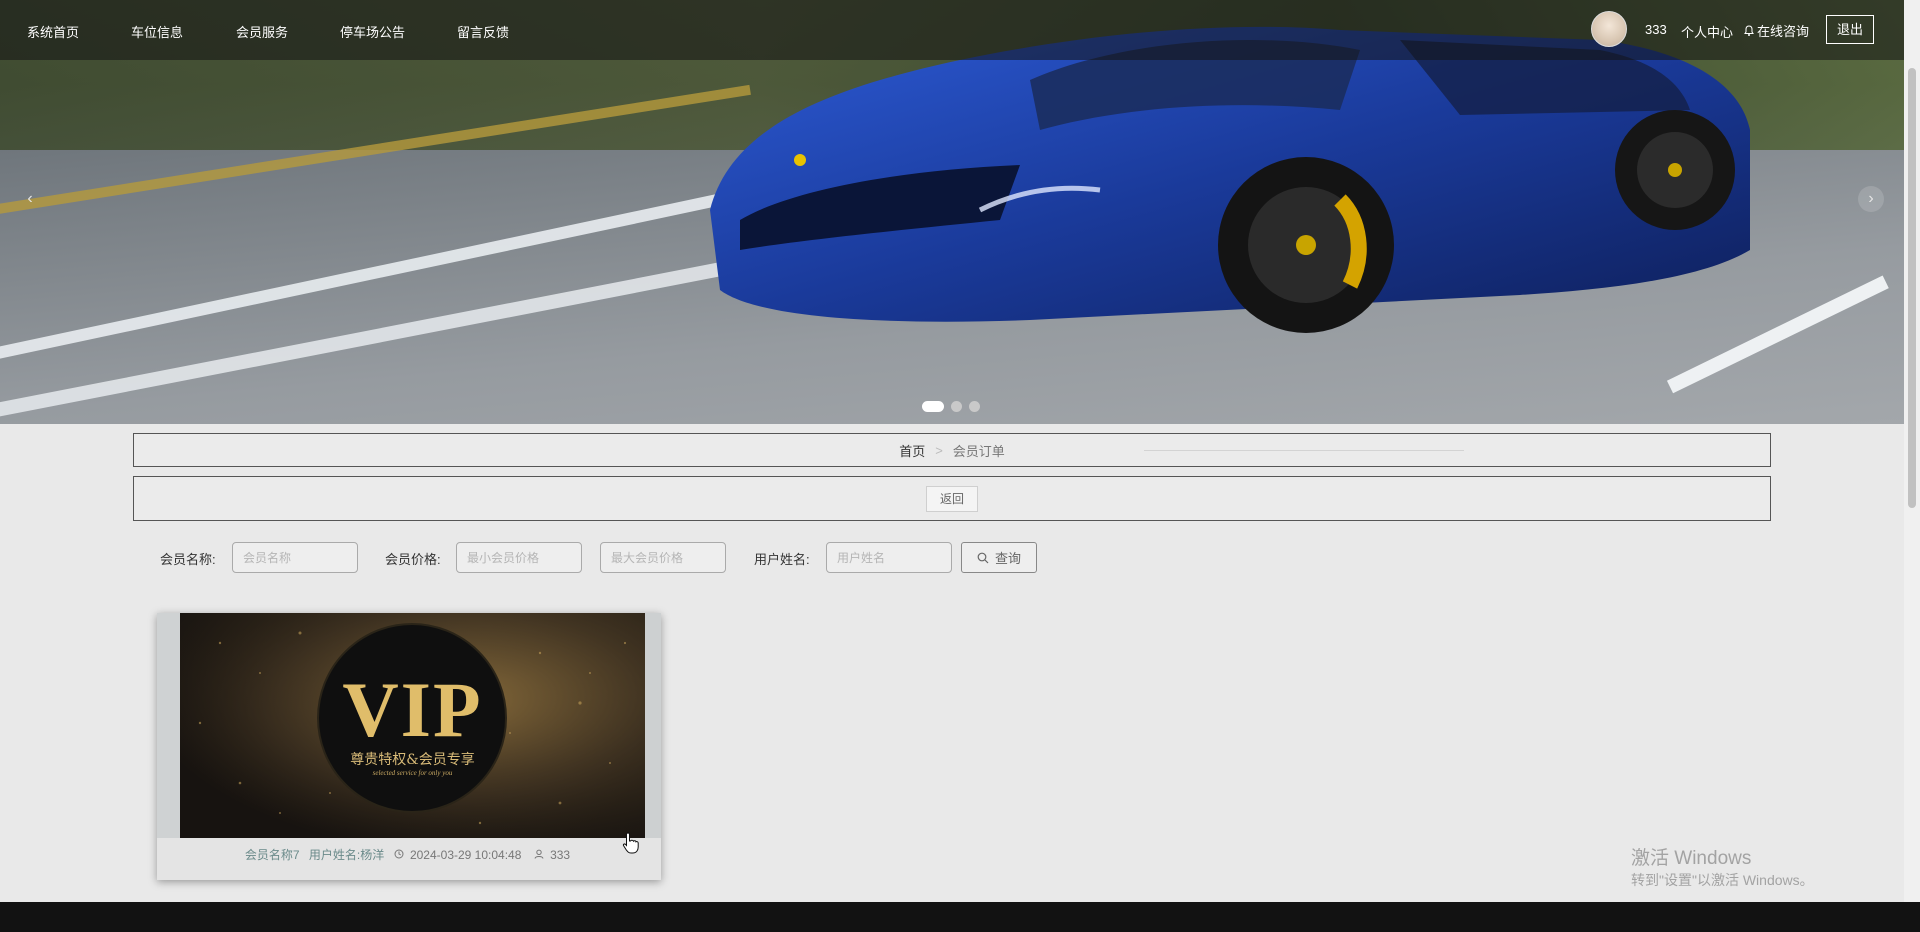  I want to click on back-bar: 返回, so click(952, 498).